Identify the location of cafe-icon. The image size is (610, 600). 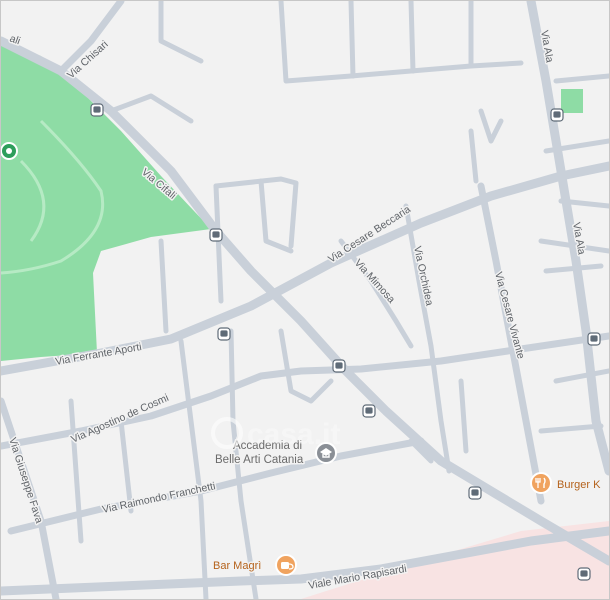
(286, 565).